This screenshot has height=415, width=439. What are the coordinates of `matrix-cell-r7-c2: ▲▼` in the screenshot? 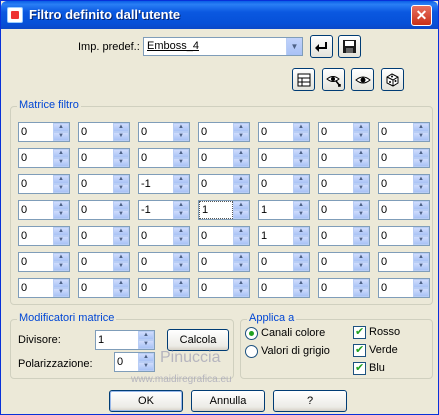 It's located at (104, 288).